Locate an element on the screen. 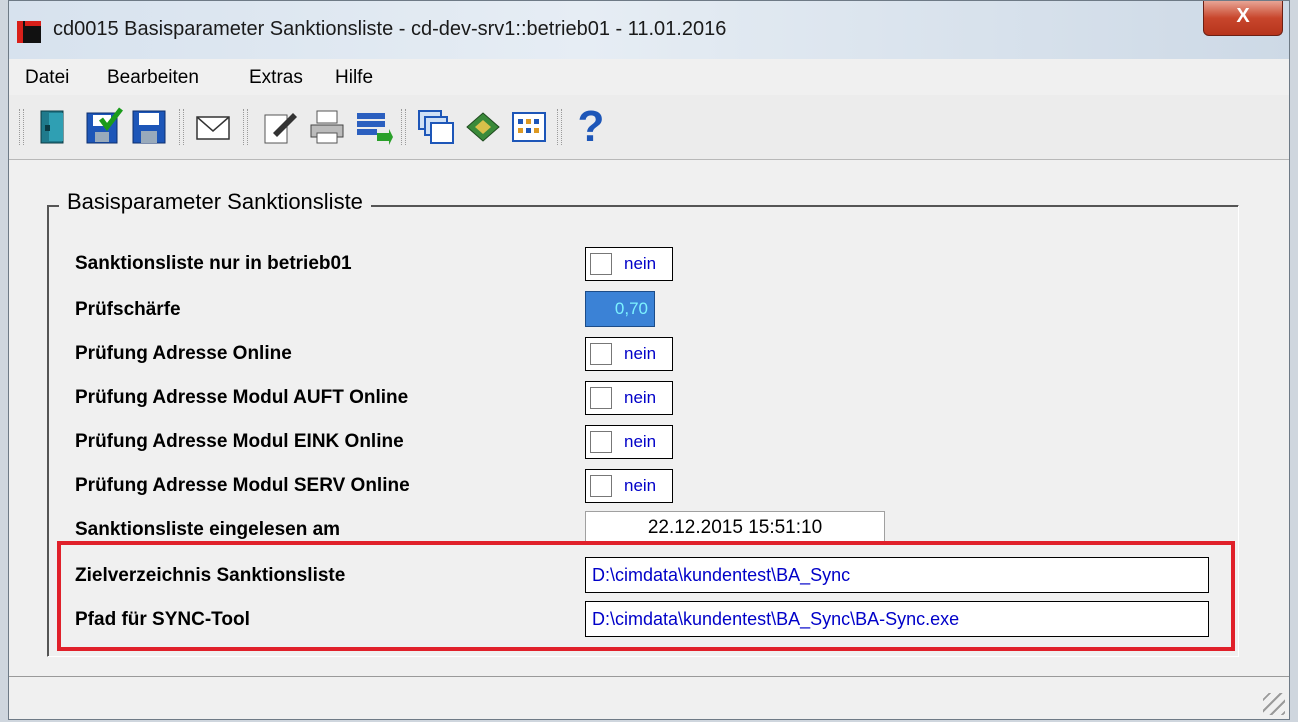  toolbar: ? is located at coordinates (649, 127).